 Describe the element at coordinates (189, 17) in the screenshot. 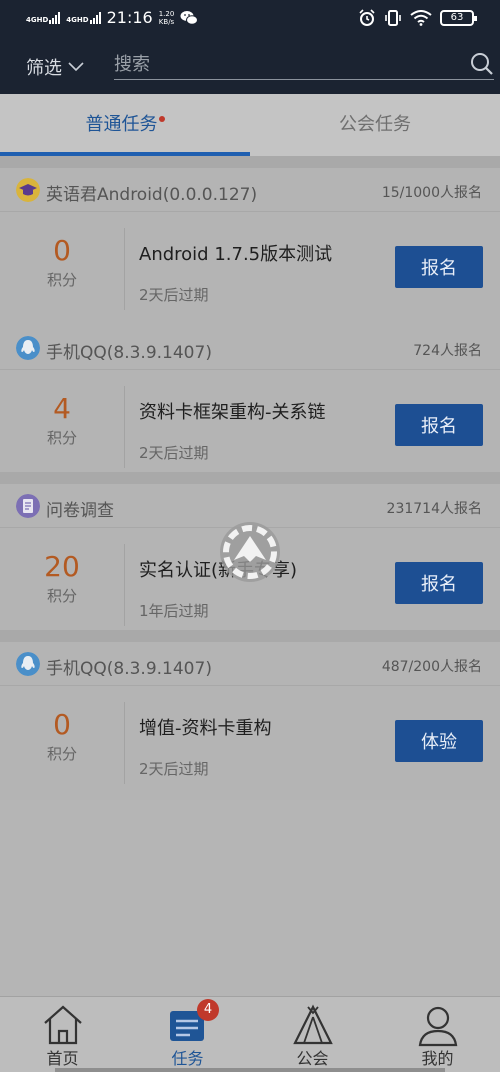

I see `wechat-icon` at that location.